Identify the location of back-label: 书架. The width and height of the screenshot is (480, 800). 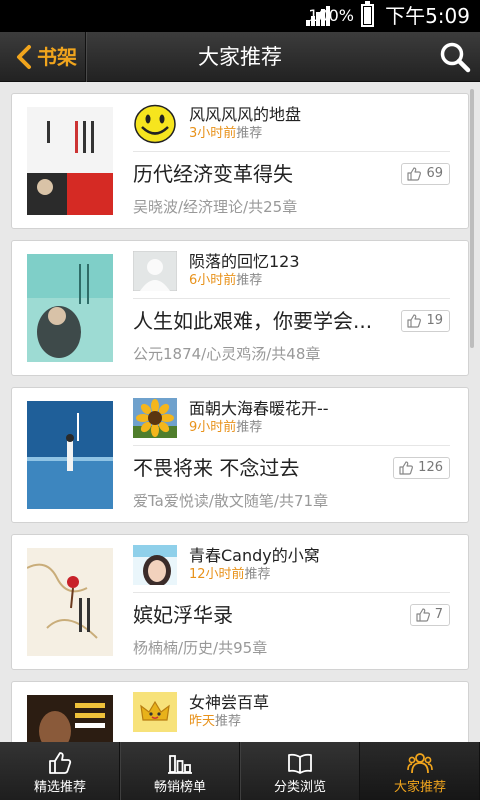
(57, 57).